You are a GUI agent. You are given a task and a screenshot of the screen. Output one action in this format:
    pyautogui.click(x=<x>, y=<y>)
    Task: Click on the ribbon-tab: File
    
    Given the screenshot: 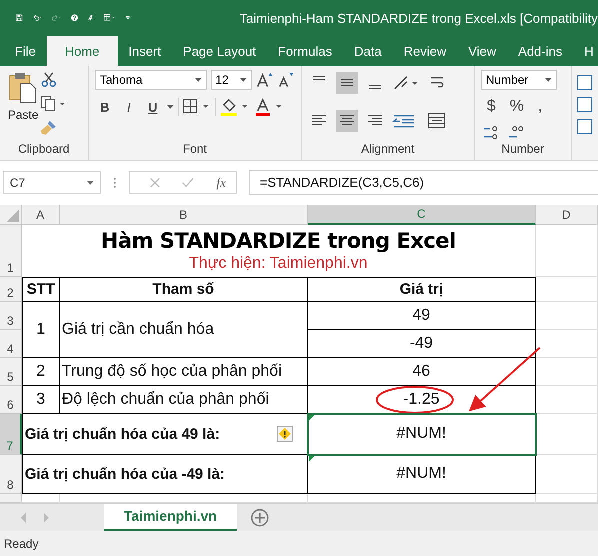 What is the action you would take?
    pyautogui.click(x=25, y=51)
    